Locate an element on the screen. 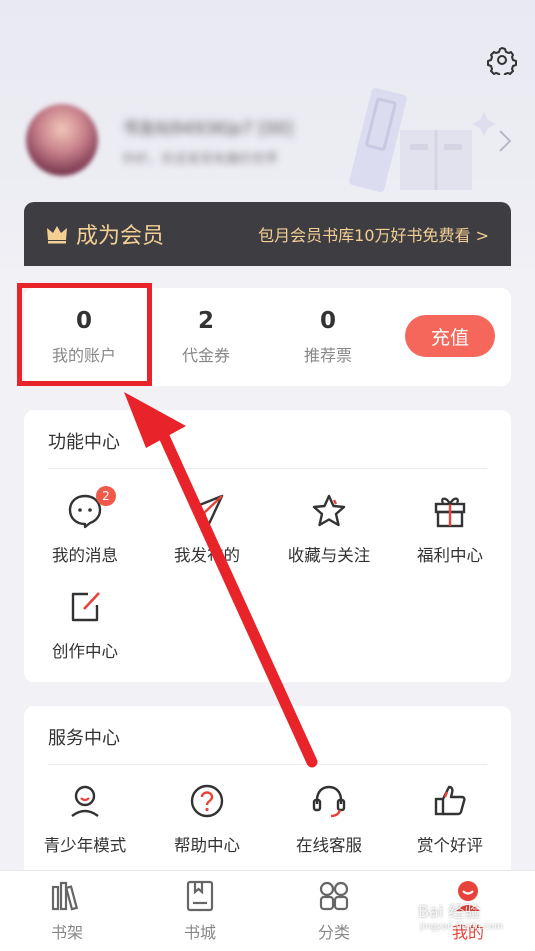  recommend-tickets: 0 推荐票 is located at coordinates (328, 337).